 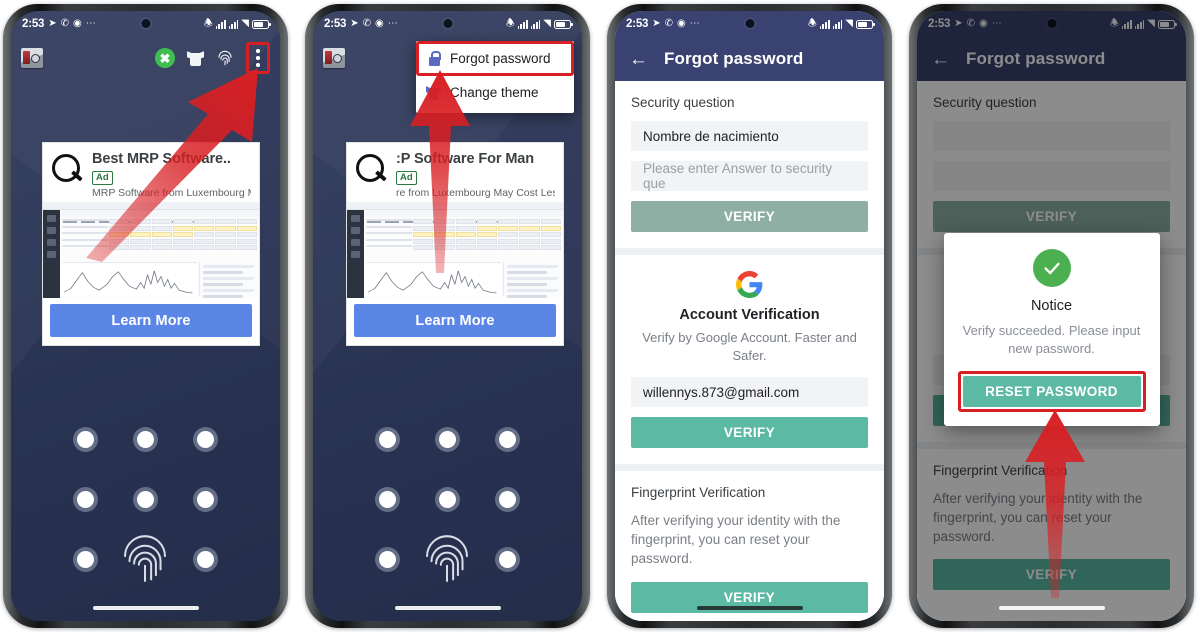 I want to click on shirt-icon, so click(x=433, y=92).